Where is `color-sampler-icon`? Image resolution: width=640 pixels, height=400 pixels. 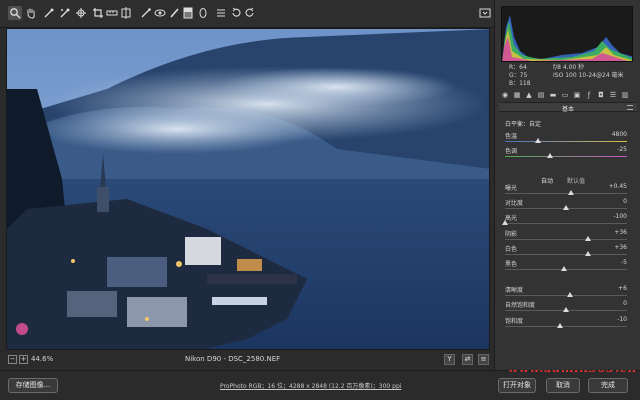
color-sampler-icon is located at coordinates (65, 13).